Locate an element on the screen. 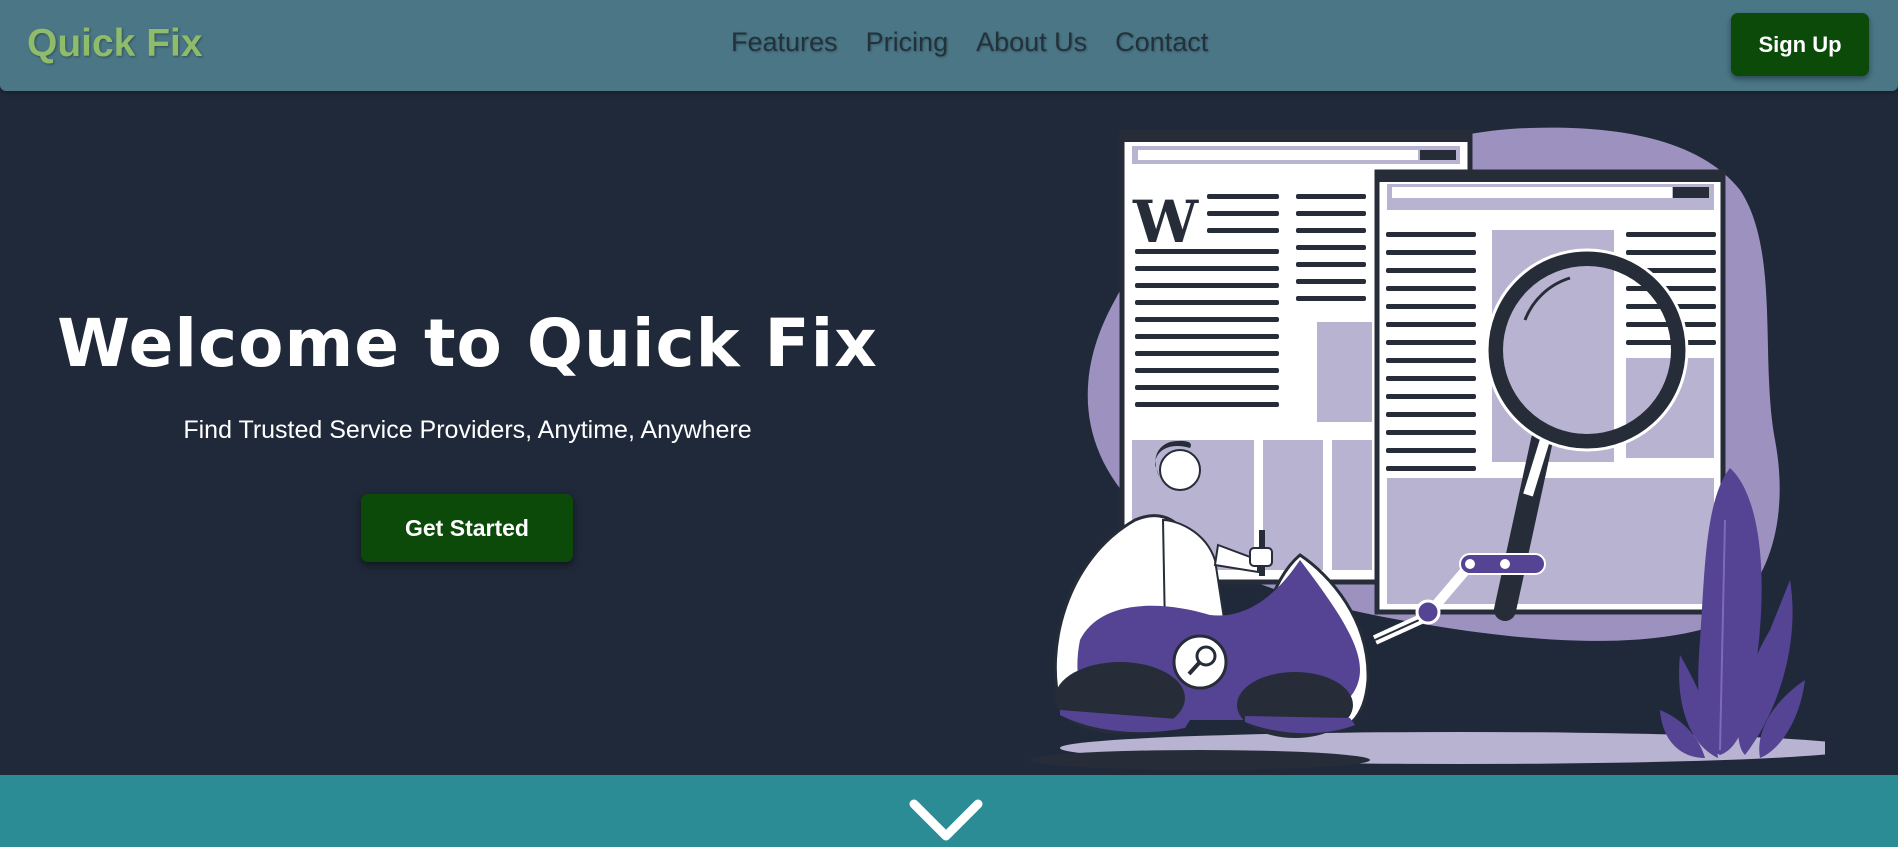 The width and height of the screenshot is (1898, 847). get-started-button: Get Started is located at coordinates (467, 528).